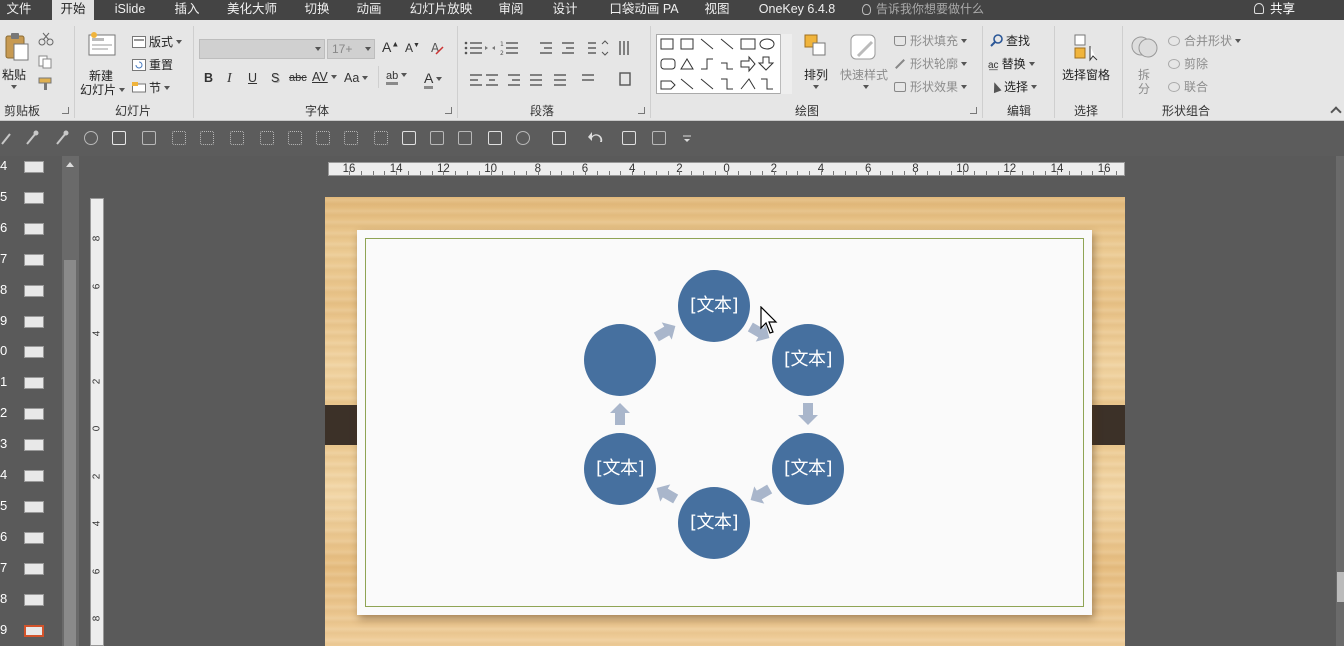 The height and width of the screenshot is (646, 1344). I want to click on union-button: 联合, so click(1188, 86).